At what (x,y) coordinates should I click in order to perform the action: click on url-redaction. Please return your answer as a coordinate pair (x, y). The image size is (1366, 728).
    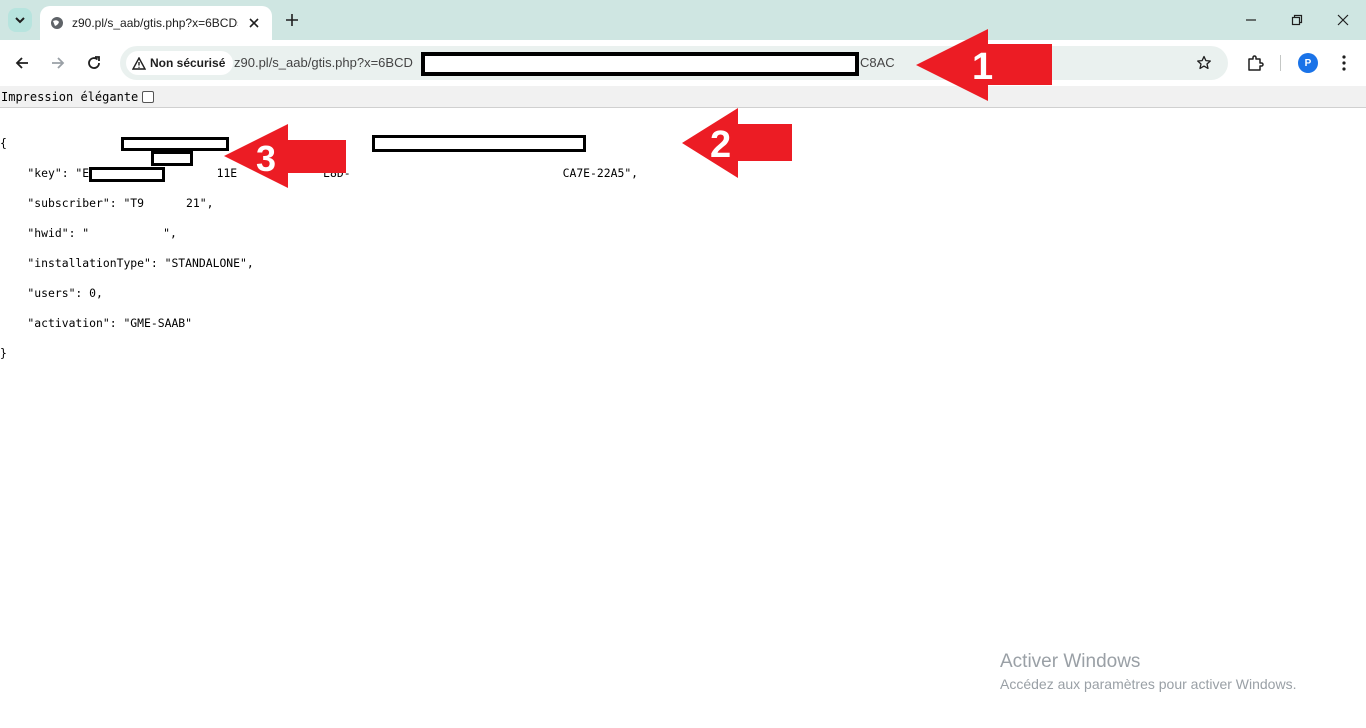
    Looking at the image, I should click on (640, 64).